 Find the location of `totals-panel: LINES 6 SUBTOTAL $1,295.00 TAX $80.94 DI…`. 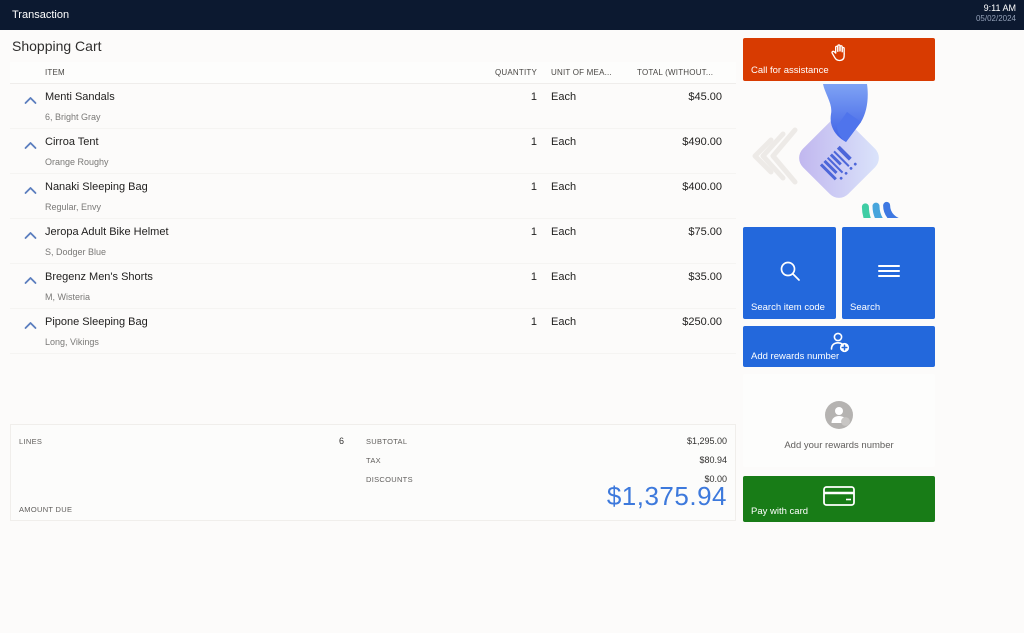

totals-panel: LINES 6 SUBTOTAL $1,295.00 TAX $80.94 DI… is located at coordinates (373, 472).